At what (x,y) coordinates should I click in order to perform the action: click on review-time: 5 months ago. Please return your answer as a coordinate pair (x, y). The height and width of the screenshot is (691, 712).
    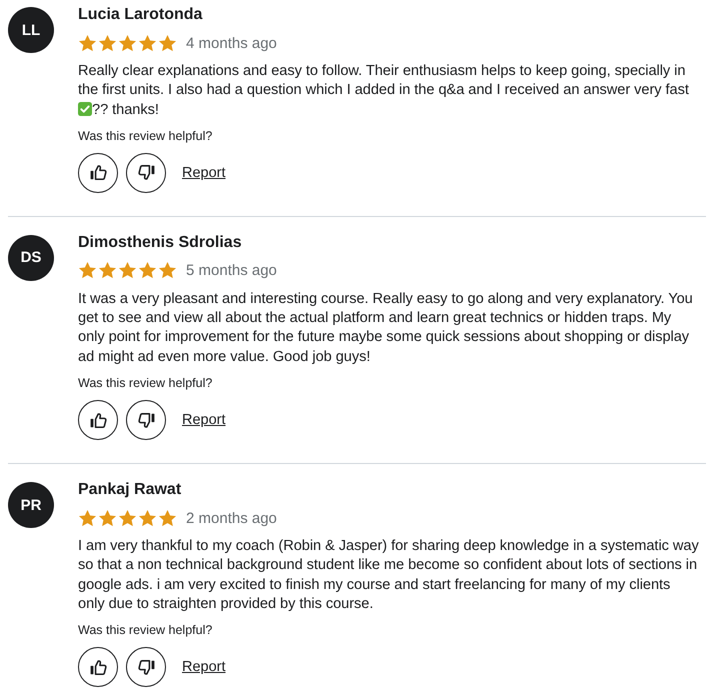
    Looking at the image, I should click on (231, 271).